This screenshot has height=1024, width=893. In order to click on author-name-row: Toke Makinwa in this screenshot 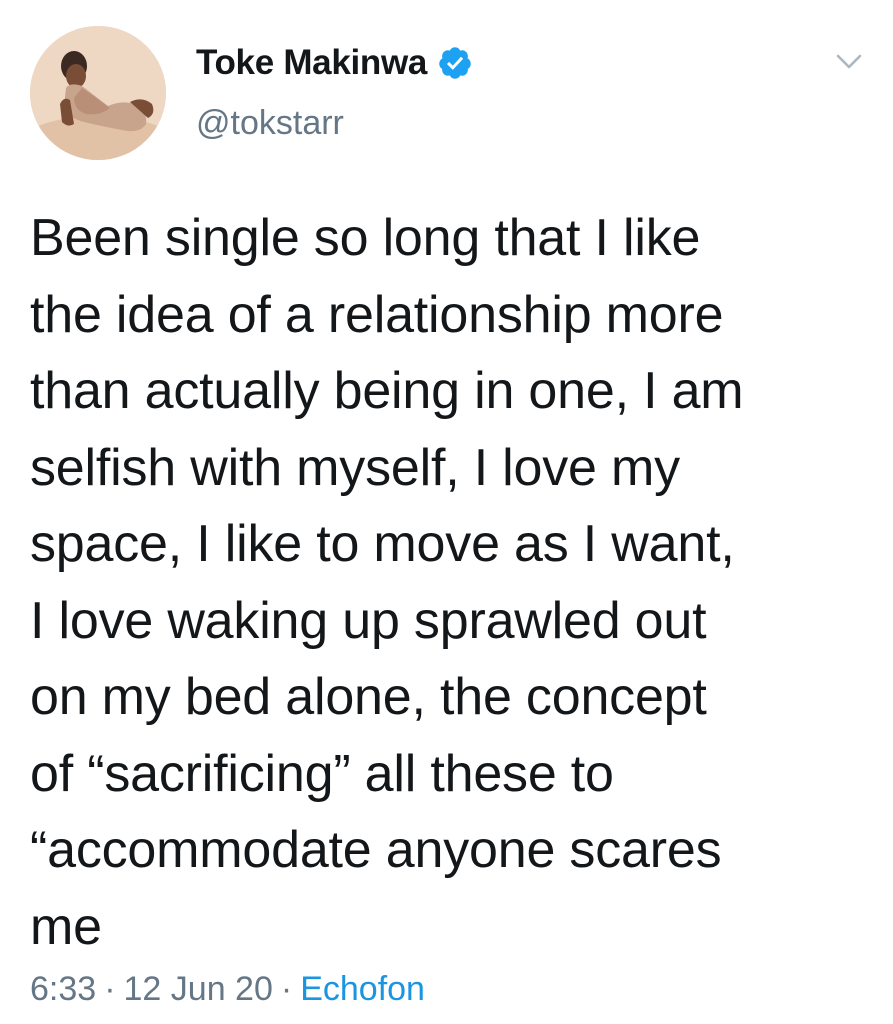, I will do `click(334, 63)`.